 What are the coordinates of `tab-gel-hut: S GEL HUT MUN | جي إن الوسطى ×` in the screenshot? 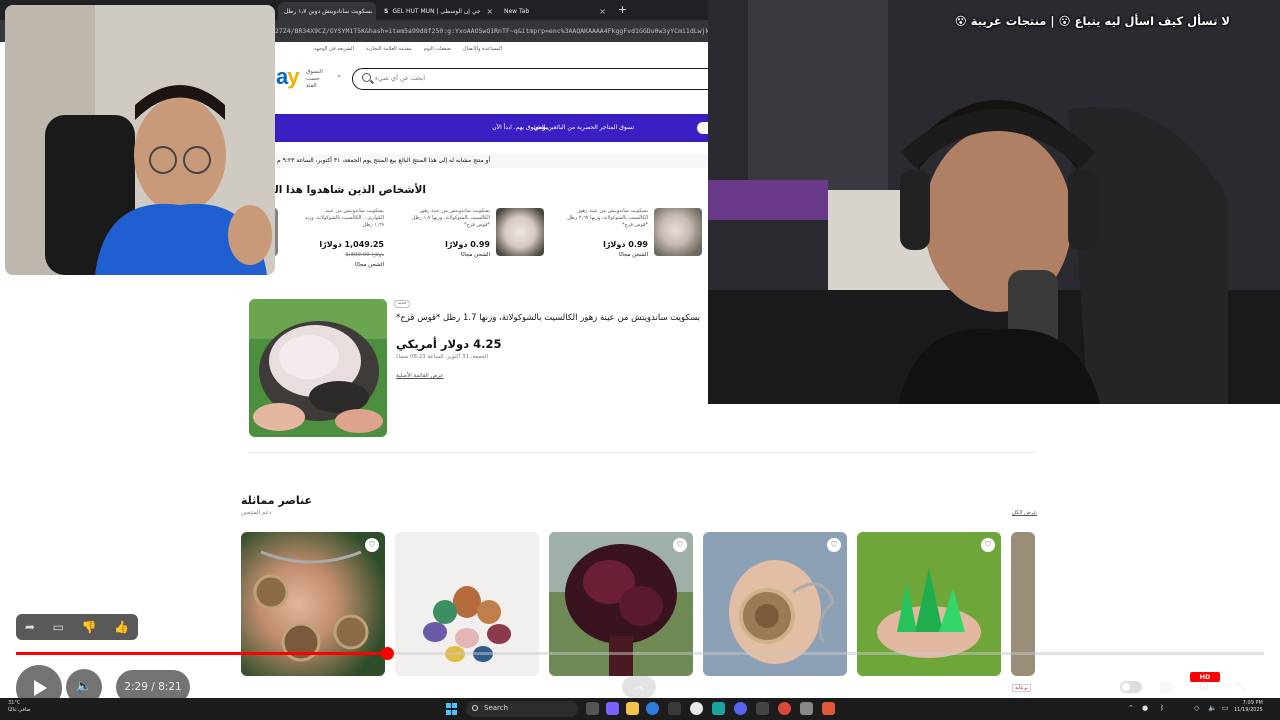 It's located at (436, 11).